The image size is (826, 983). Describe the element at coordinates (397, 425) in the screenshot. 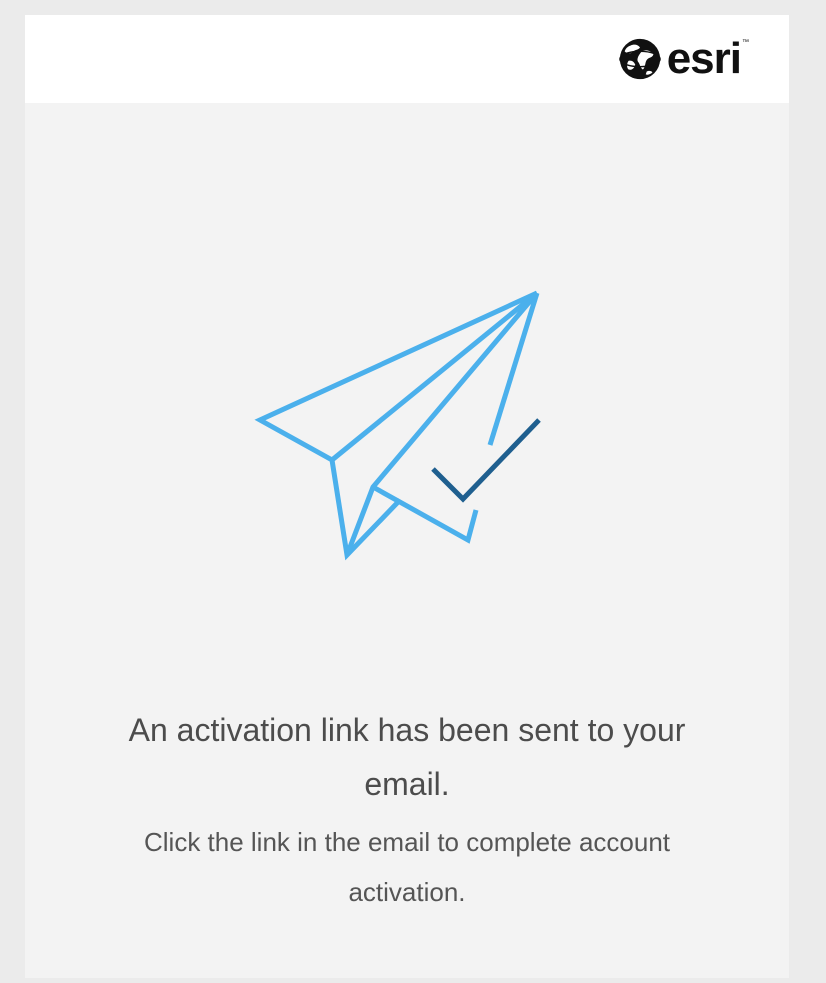

I see `paper-plane-check-icon` at that location.